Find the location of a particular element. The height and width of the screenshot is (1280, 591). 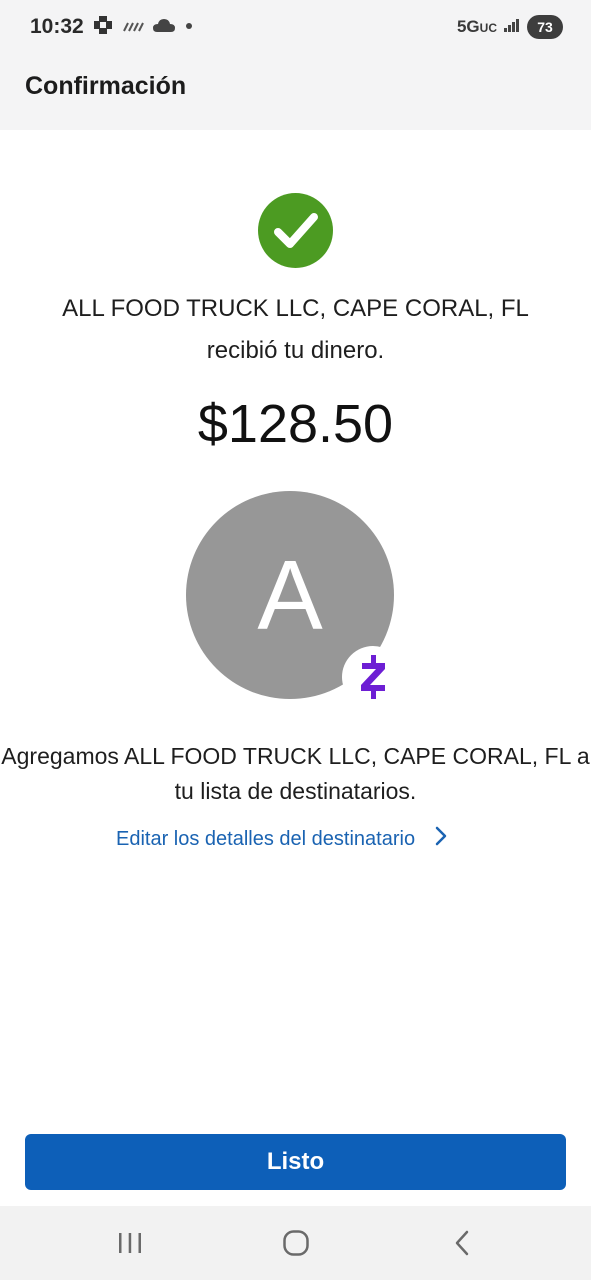

app-header: Confirmación is located at coordinates (295, 93).